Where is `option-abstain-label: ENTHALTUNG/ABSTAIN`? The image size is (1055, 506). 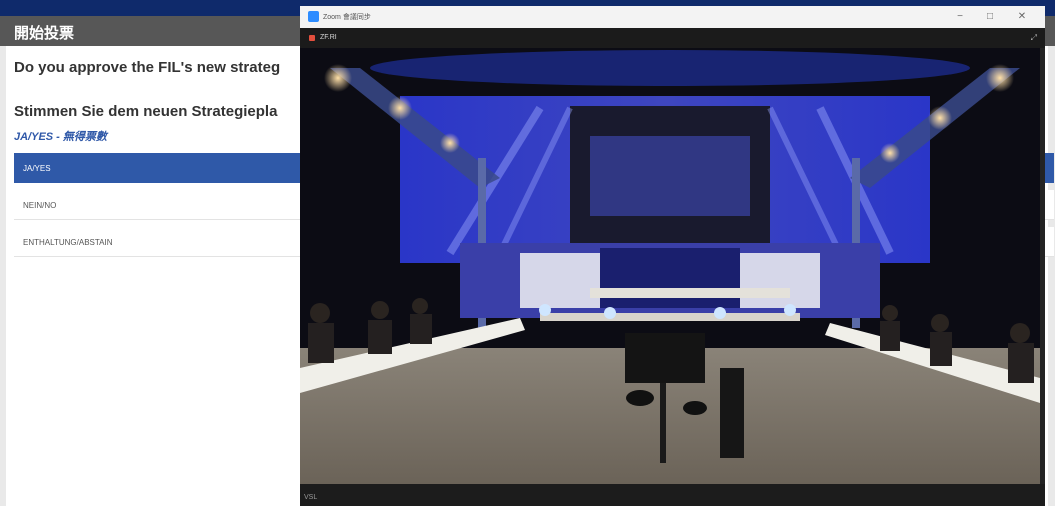 option-abstain-label: ENTHALTUNG/ABSTAIN is located at coordinates (68, 242).